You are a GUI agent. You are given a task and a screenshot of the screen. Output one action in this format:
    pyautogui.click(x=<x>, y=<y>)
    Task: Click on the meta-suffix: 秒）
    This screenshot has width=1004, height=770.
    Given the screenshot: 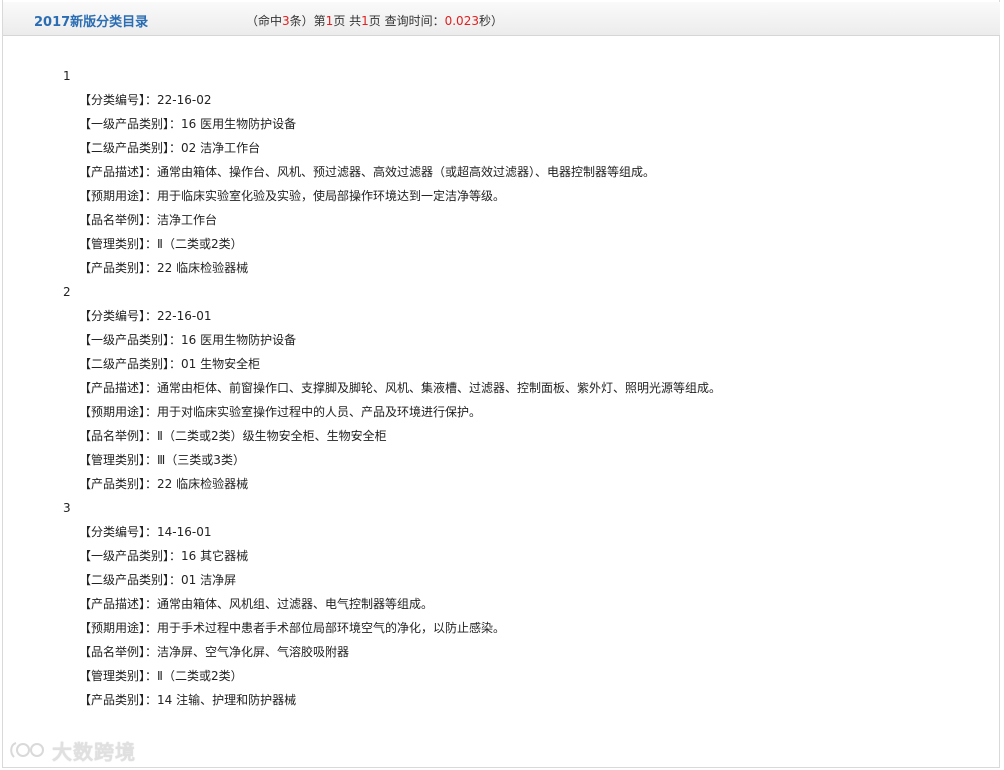 What is the action you would take?
    pyautogui.click(x=490, y=21)
    